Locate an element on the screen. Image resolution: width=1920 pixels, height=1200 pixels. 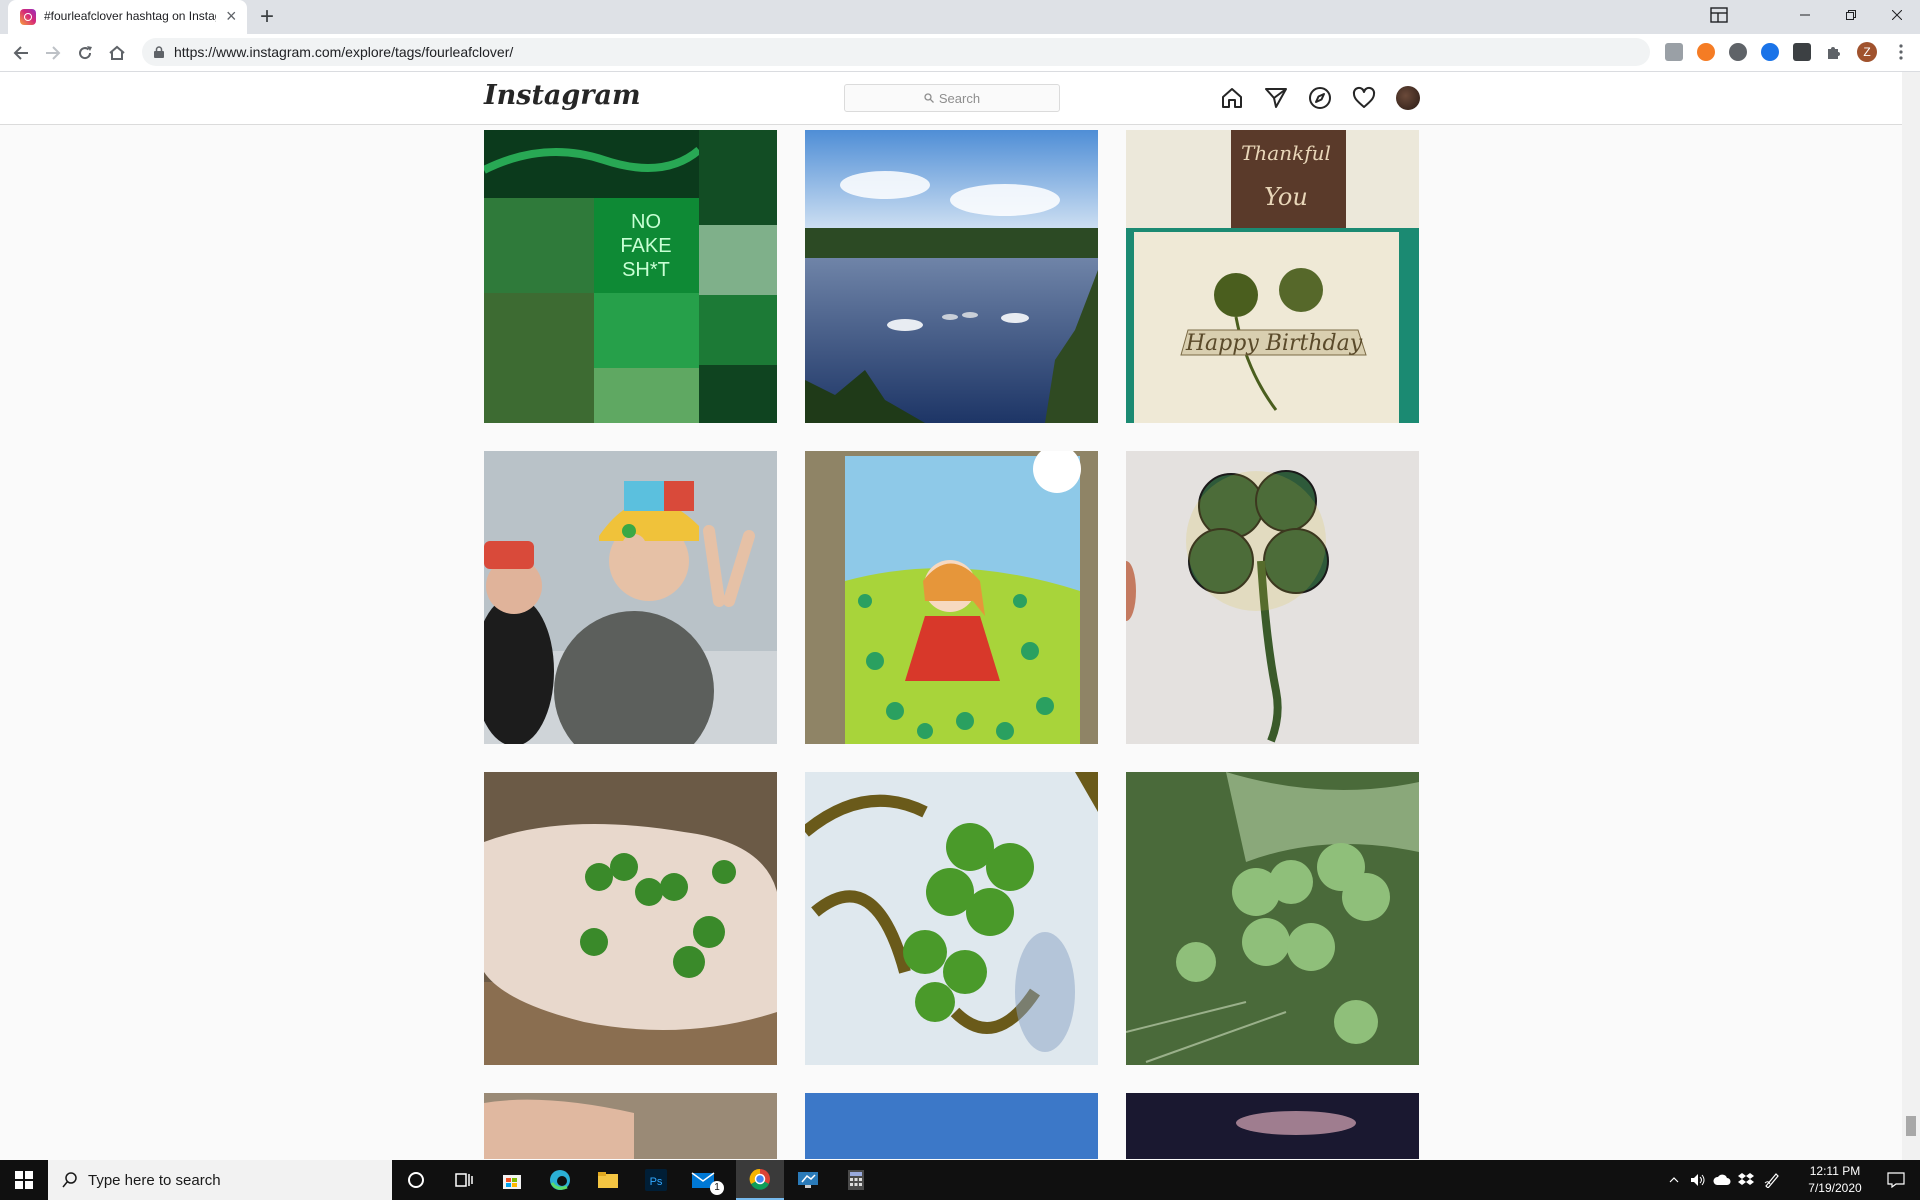
file-explorer-icon is located at coordinates (608, 1180).